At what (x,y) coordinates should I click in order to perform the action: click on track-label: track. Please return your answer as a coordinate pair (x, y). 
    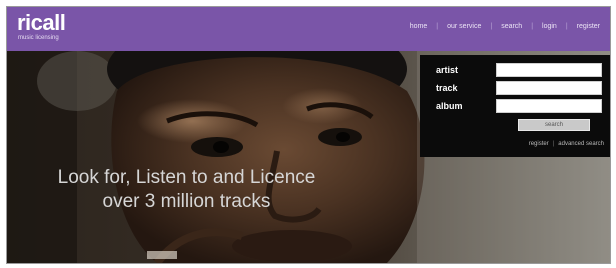
    Looking at the image, I should click on (447, 88).